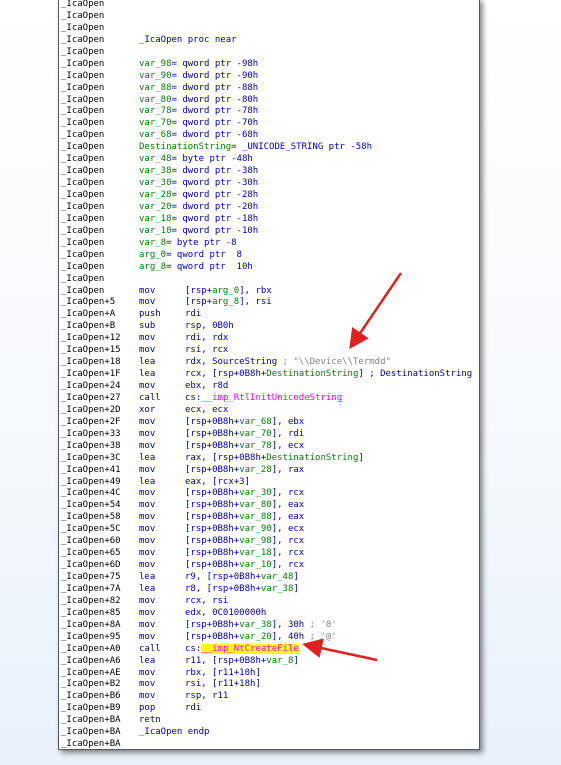 This screenshot has width=561, height=765. Describe the element at coordinates (270, 744) in the screenshot. I see `code-line: _IcaOpen+BA` at that location.